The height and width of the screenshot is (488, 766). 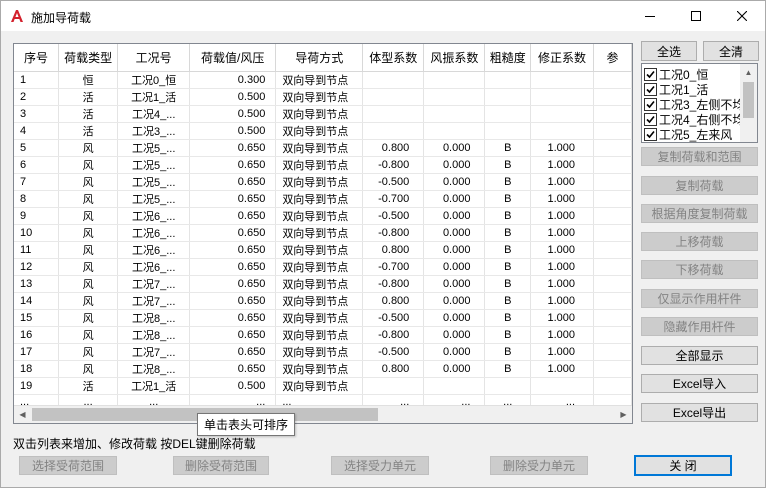 I want to click on select-load-range-button: 选择受荷范围, so click(x=68, y=465).